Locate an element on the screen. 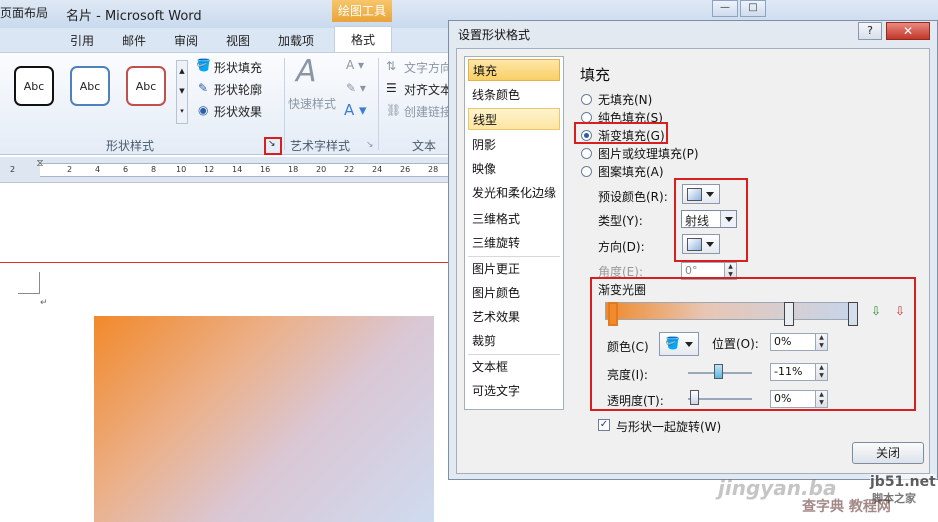 The width and height of the screenshot is (938, 522). text-effects-icon: A ▾ is located at coordinates (355, 110).